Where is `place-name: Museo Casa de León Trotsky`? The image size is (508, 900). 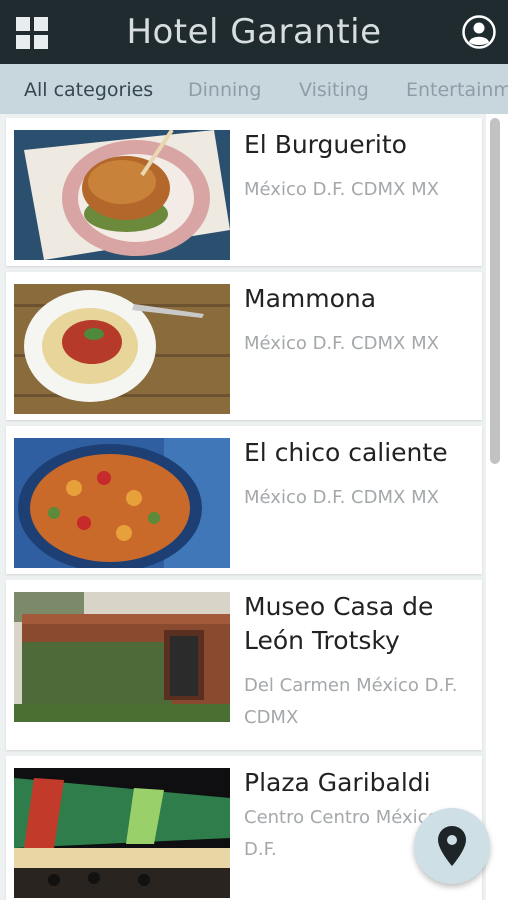
place-name: Museo Casa de León Trotsky is located at coordinates (339, 623).